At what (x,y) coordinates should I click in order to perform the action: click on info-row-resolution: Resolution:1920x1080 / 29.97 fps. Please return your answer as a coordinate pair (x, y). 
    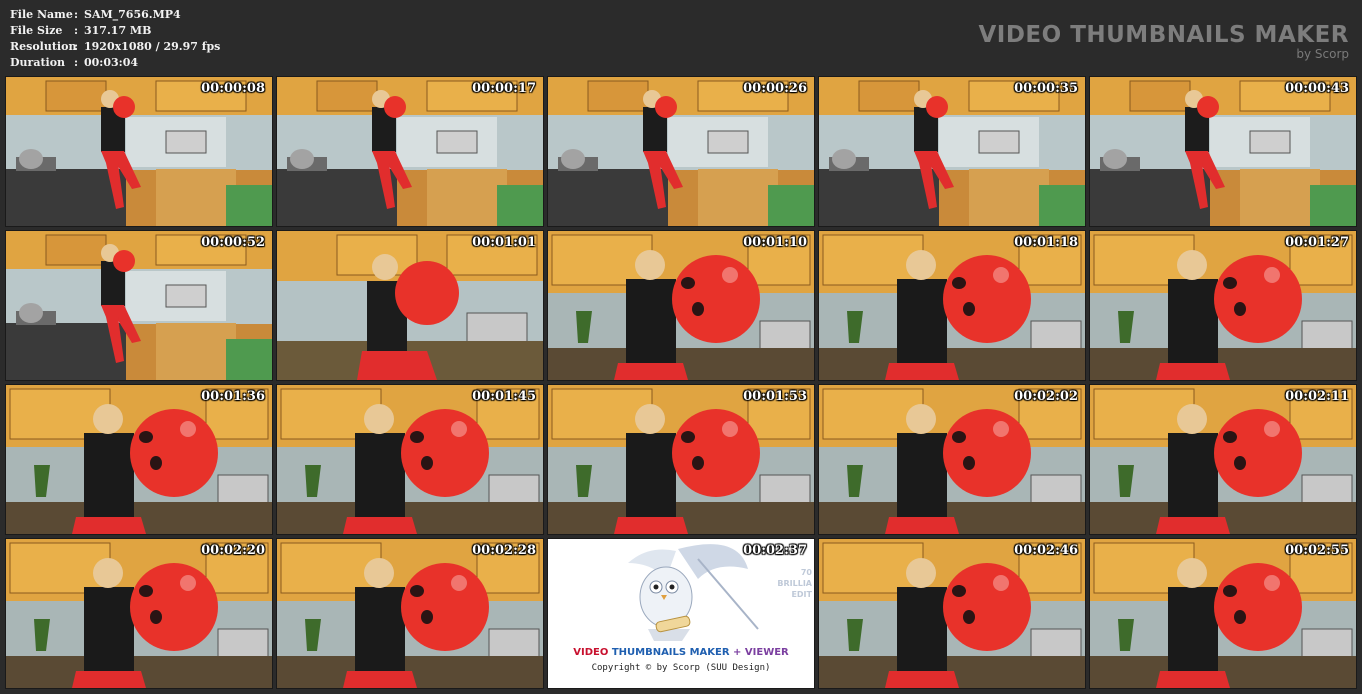
    Looking at the image, I should click on (115, 47).